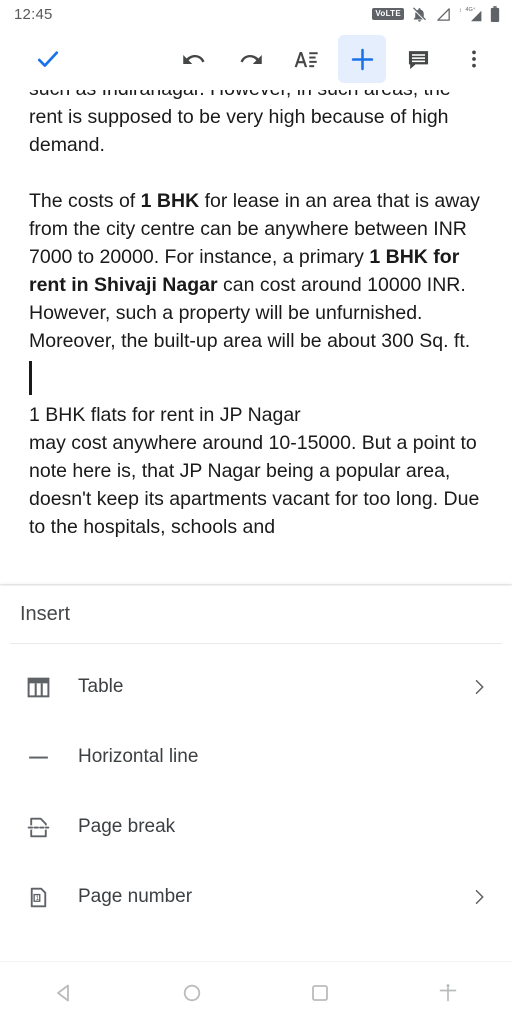 This screenshot has width=512, height=1024. I want to click on insert-menu-item-table: Table, so click(256, 687).